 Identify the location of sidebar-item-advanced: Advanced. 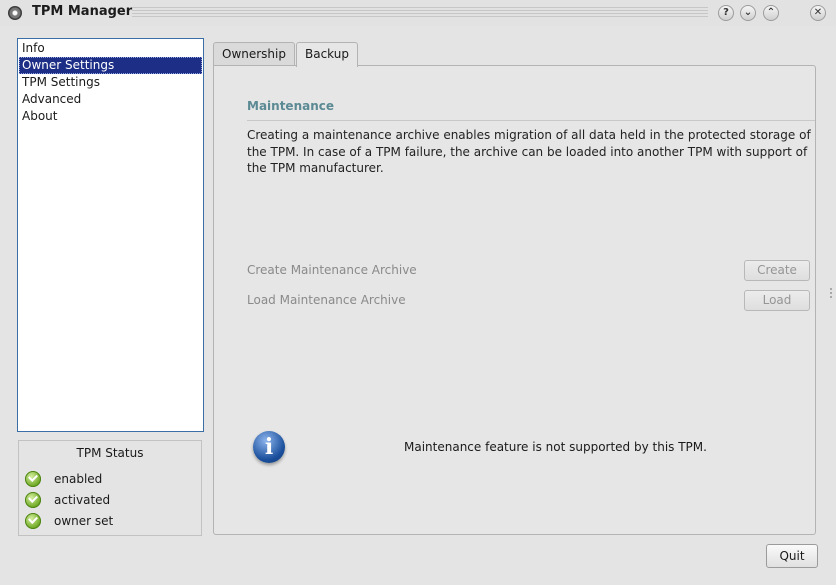
(110, 99).